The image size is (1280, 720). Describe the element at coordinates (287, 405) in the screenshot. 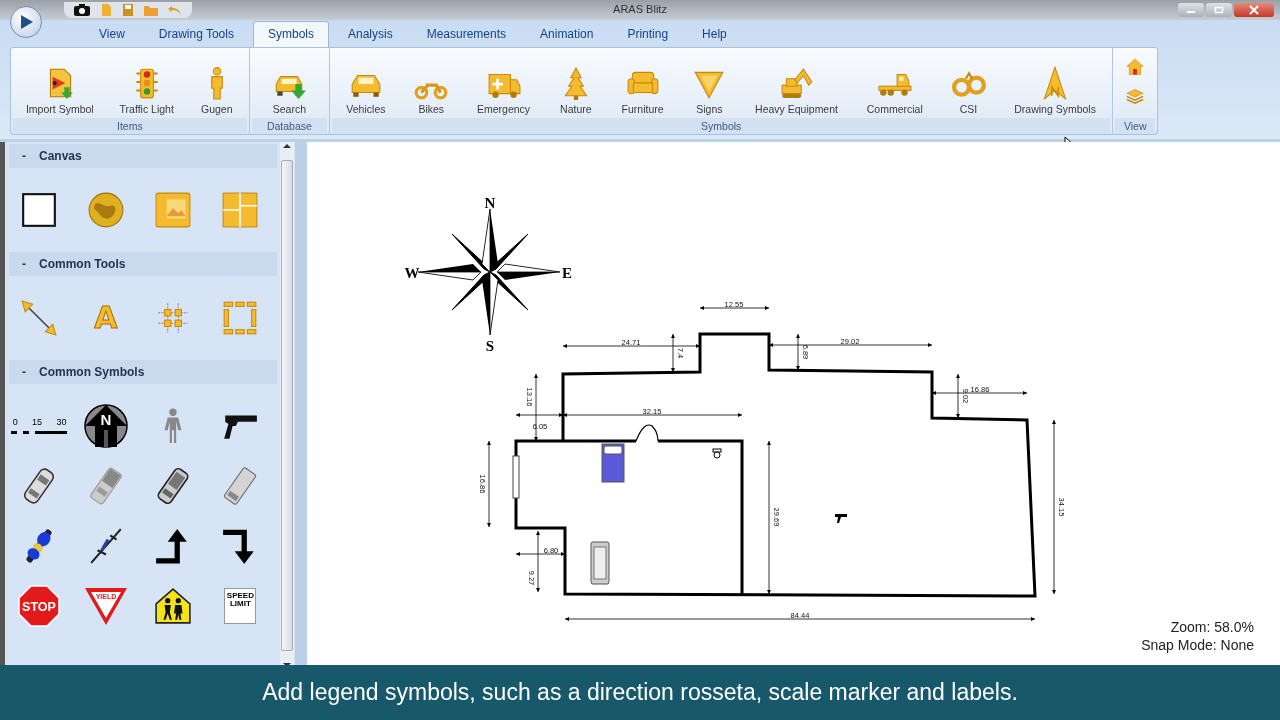

I see `scrollbar-thumb` at that location.